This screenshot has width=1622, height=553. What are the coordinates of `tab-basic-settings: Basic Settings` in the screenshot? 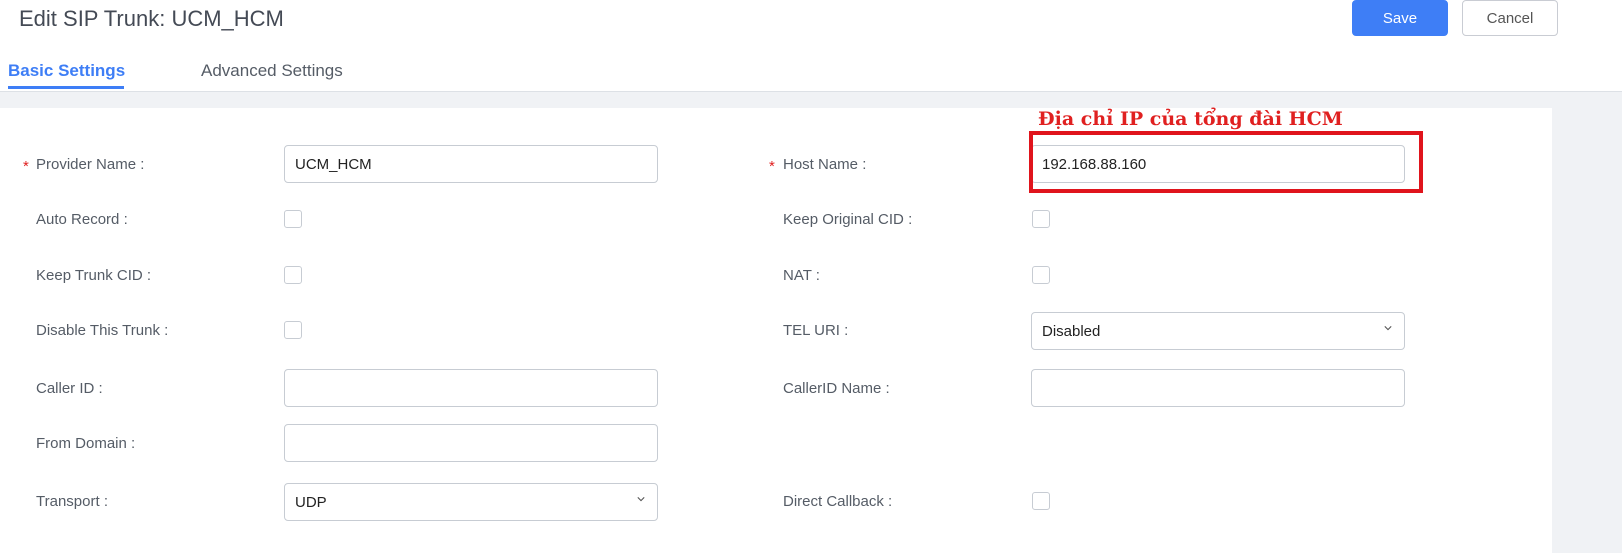 It's located at (66, 71).